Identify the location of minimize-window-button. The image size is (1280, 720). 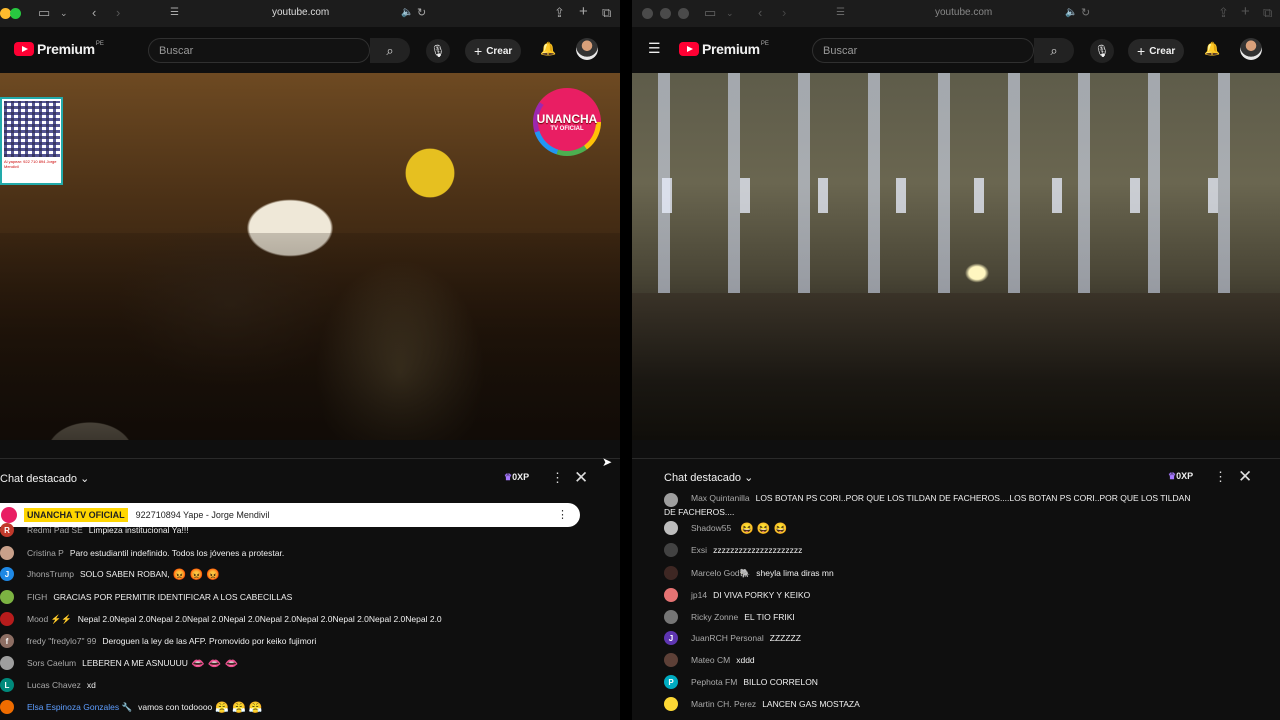
(665, 13).